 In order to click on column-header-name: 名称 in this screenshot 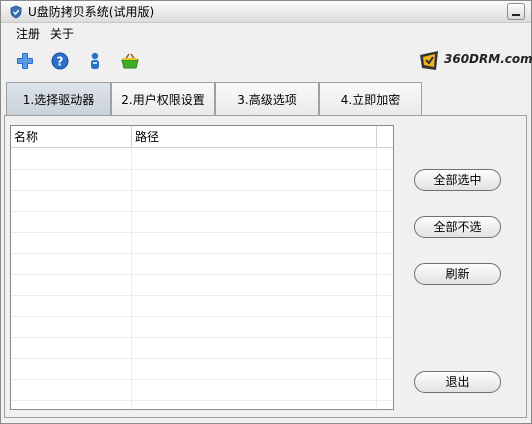, I will do `click(71, 137)`.